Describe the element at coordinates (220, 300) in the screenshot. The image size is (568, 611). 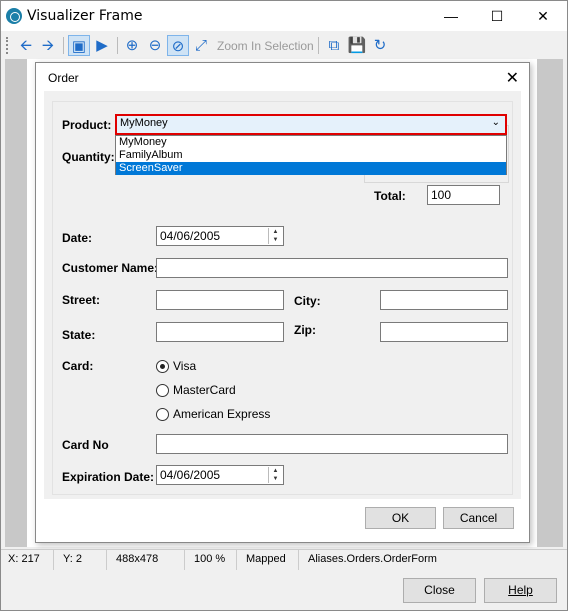
I see `street-field` at that location.